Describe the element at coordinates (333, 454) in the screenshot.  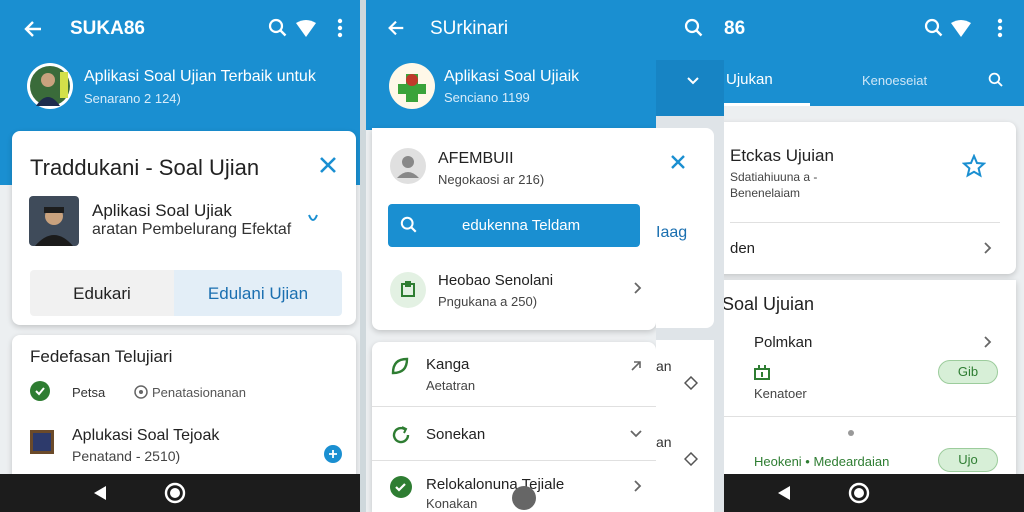
I see `add-icon` at that location.